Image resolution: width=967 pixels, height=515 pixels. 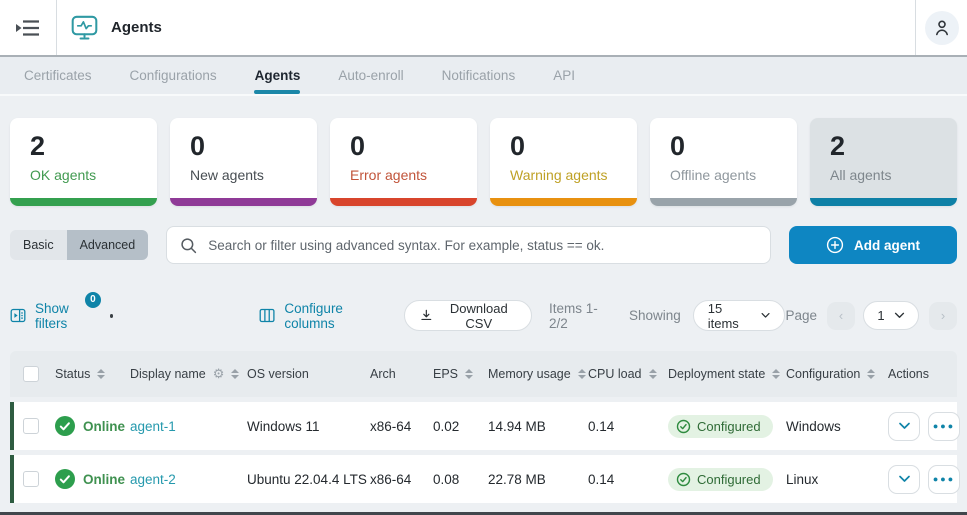 I want to click on deployment-state-cell: Configured, so click(x=727, y=479).